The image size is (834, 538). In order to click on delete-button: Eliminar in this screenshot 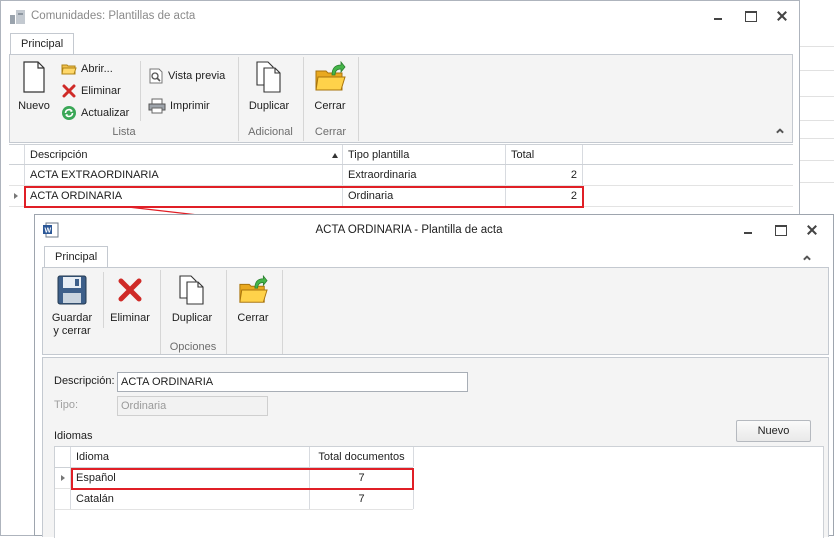, I will do `click(130, 300)`.